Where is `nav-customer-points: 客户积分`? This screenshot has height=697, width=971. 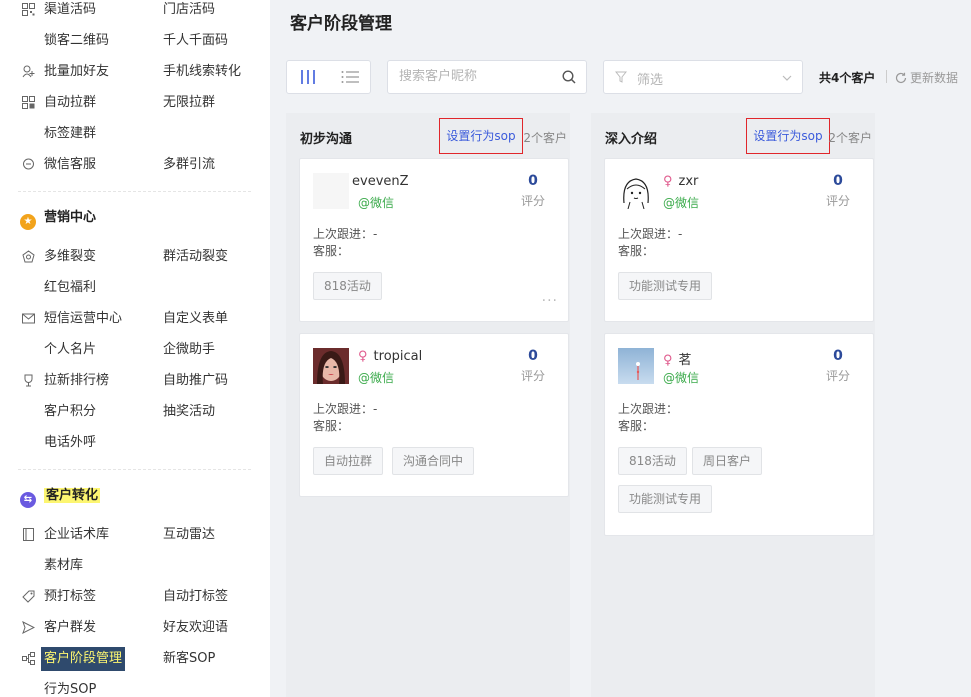
nav-customer-points: 客户积分 is located at coordinates (70, 412).